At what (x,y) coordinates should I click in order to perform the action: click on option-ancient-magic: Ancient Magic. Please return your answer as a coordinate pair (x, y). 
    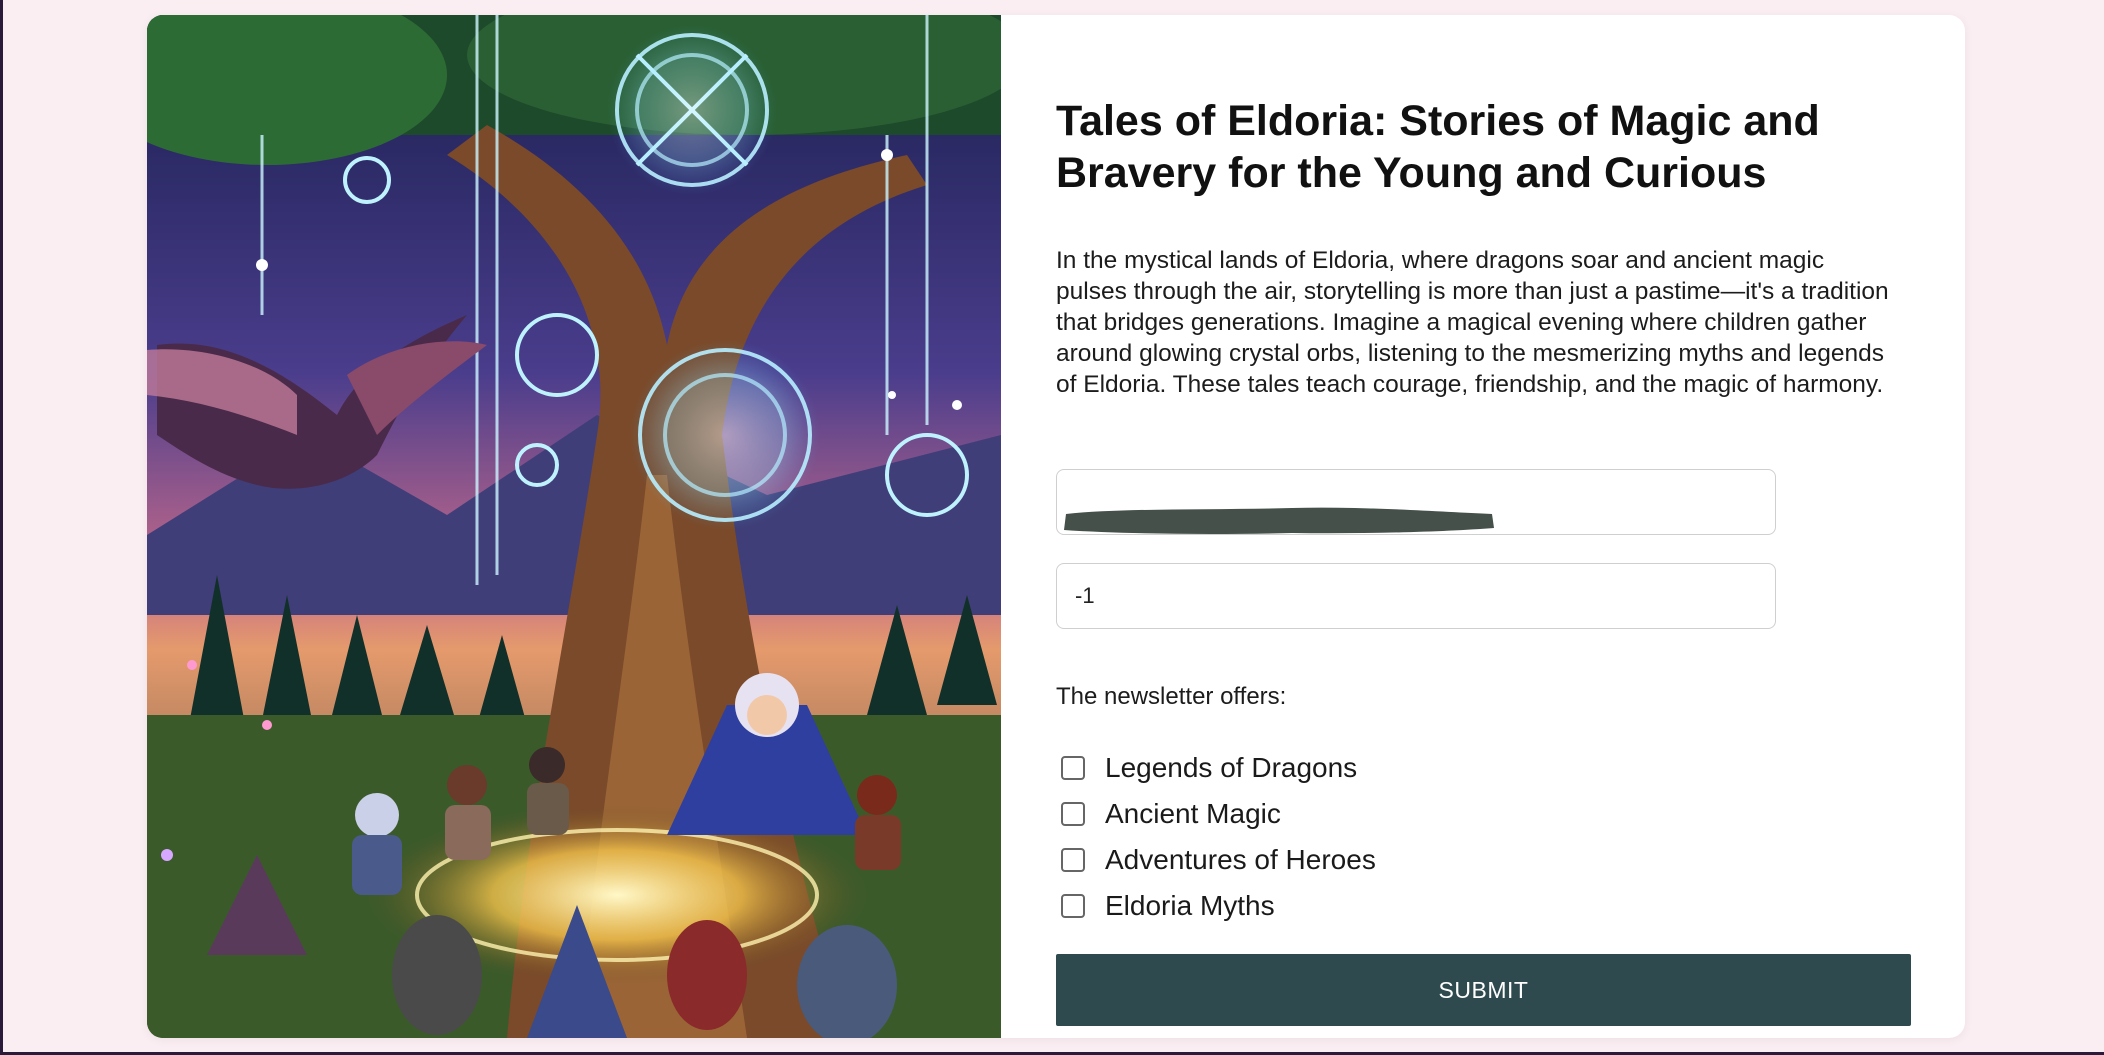
    Looking at the image, I should click on (1218, 814).